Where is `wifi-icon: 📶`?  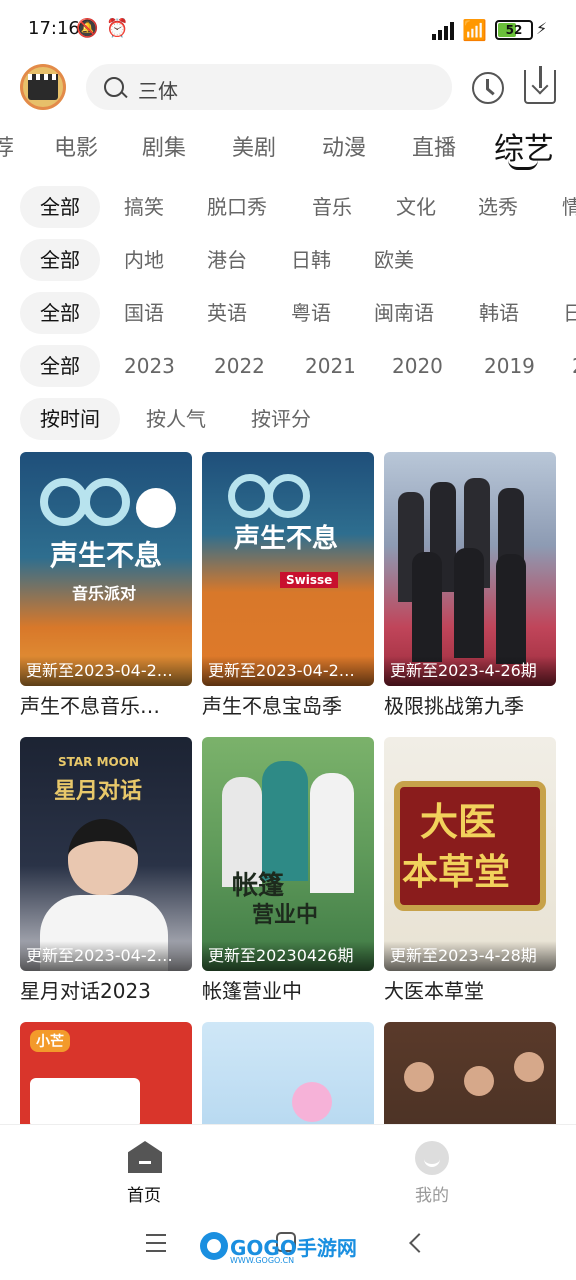 wifi-icon: 📶 is located at coordinates (474, 30).